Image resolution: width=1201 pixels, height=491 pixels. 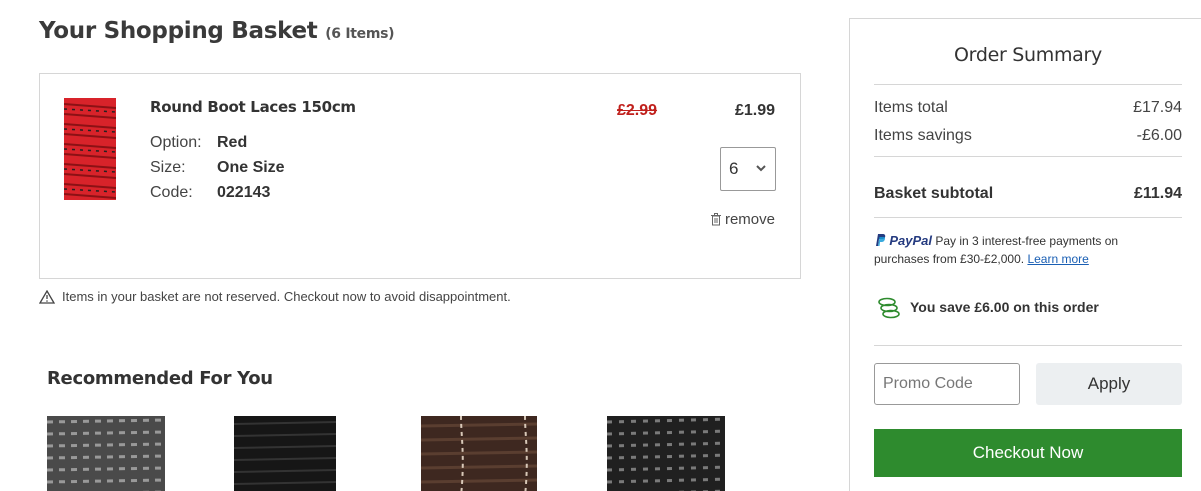 I want to click on attr-size: Size: One Size, so click(x=217, y=167).